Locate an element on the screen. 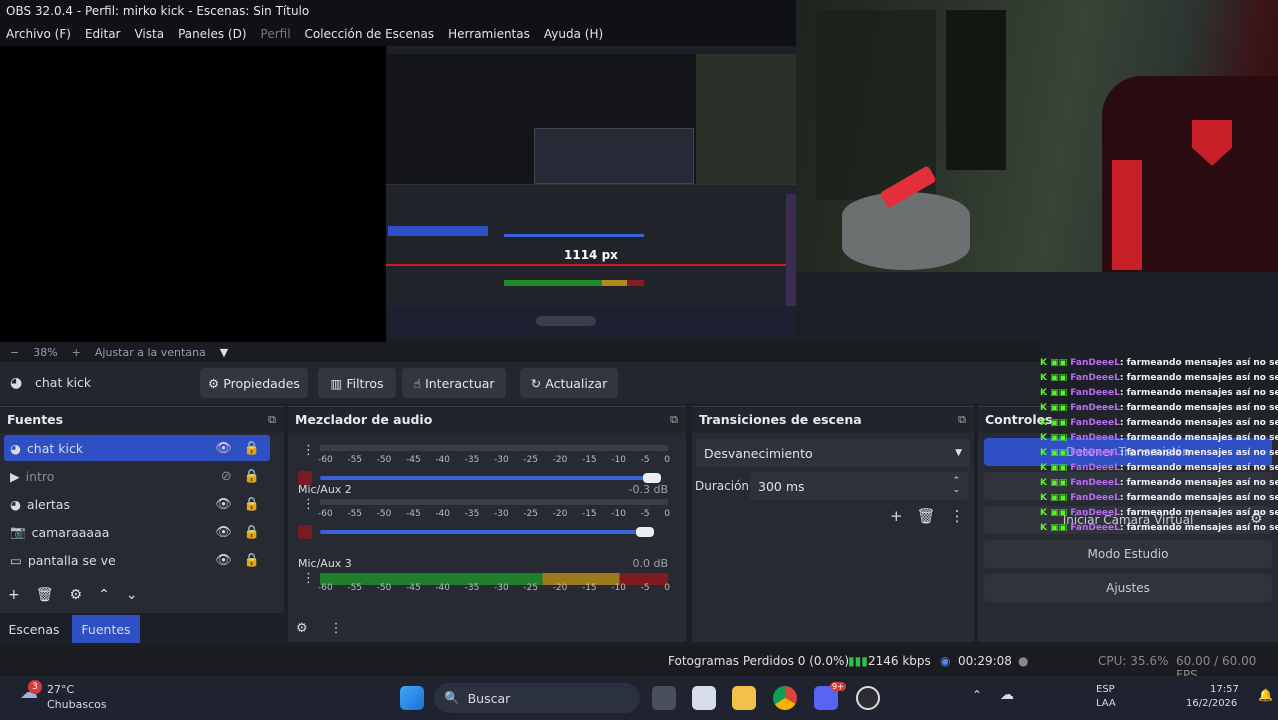 The image size is (1278, 720). source-item-pantalla: ▭ pantalla se ve 👁 🔒 is located at coordinates (137, 560).